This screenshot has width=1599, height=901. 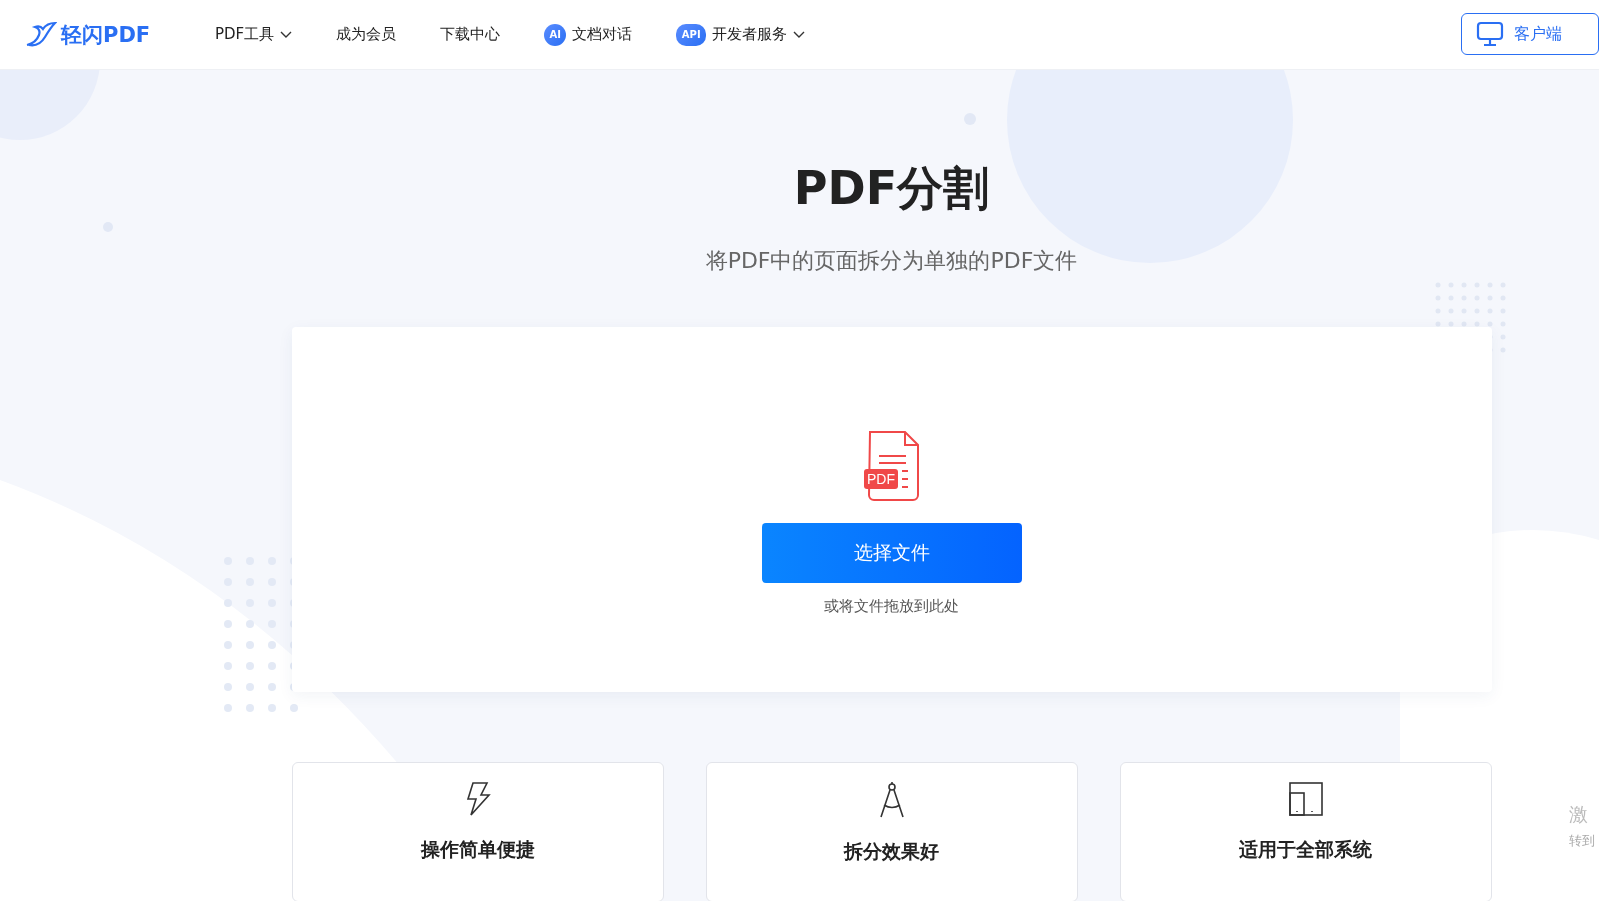 I want to click on side-note-title: 激, so click(x=1579, y=814).